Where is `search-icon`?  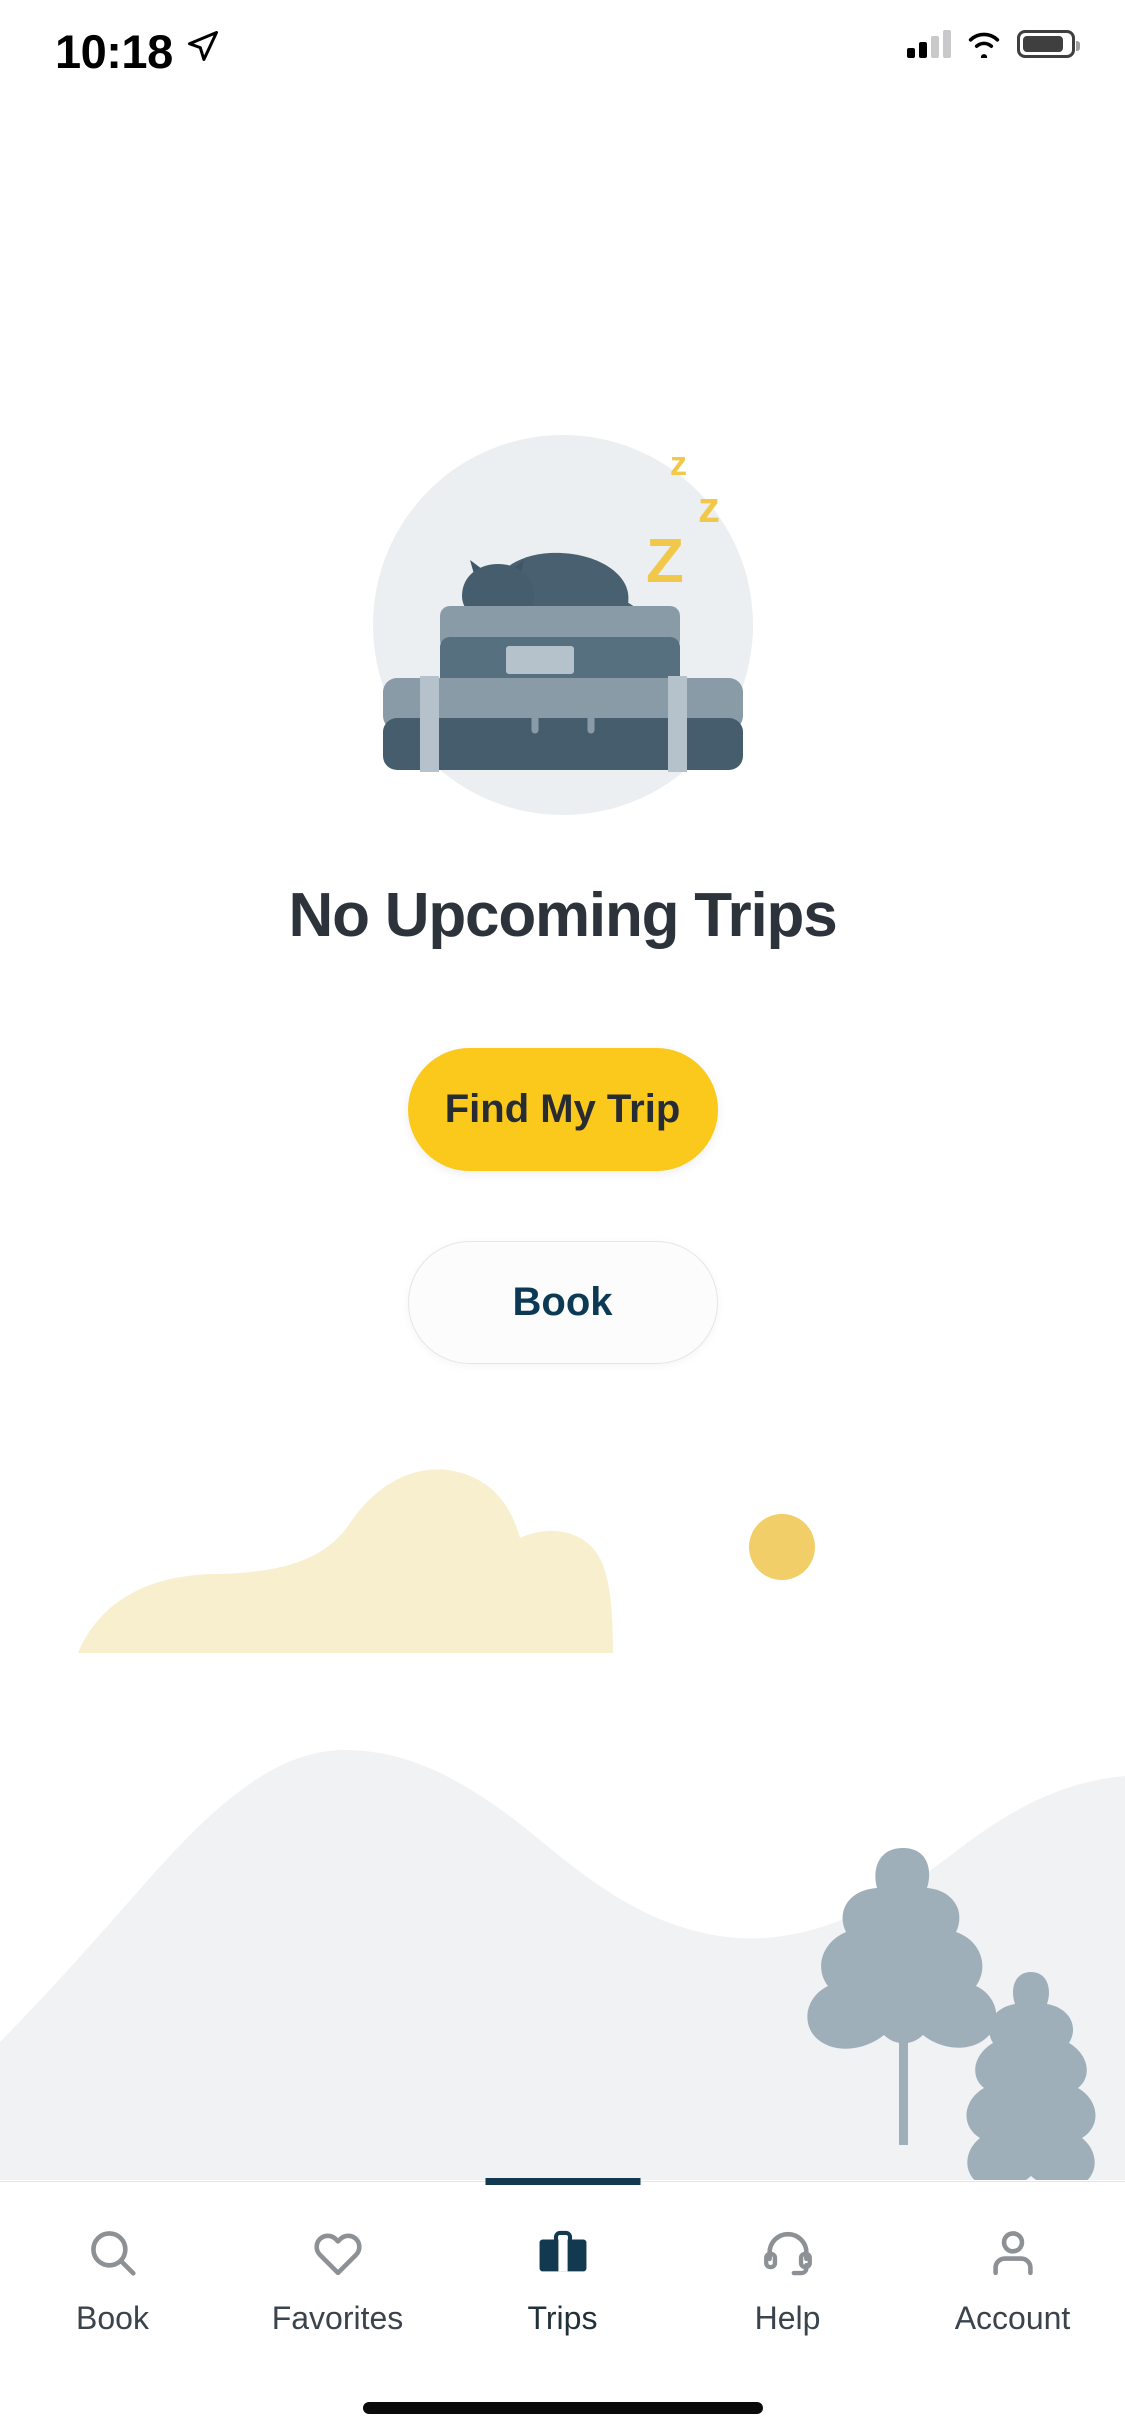 search-icon is located at coordinates (113, 2253).